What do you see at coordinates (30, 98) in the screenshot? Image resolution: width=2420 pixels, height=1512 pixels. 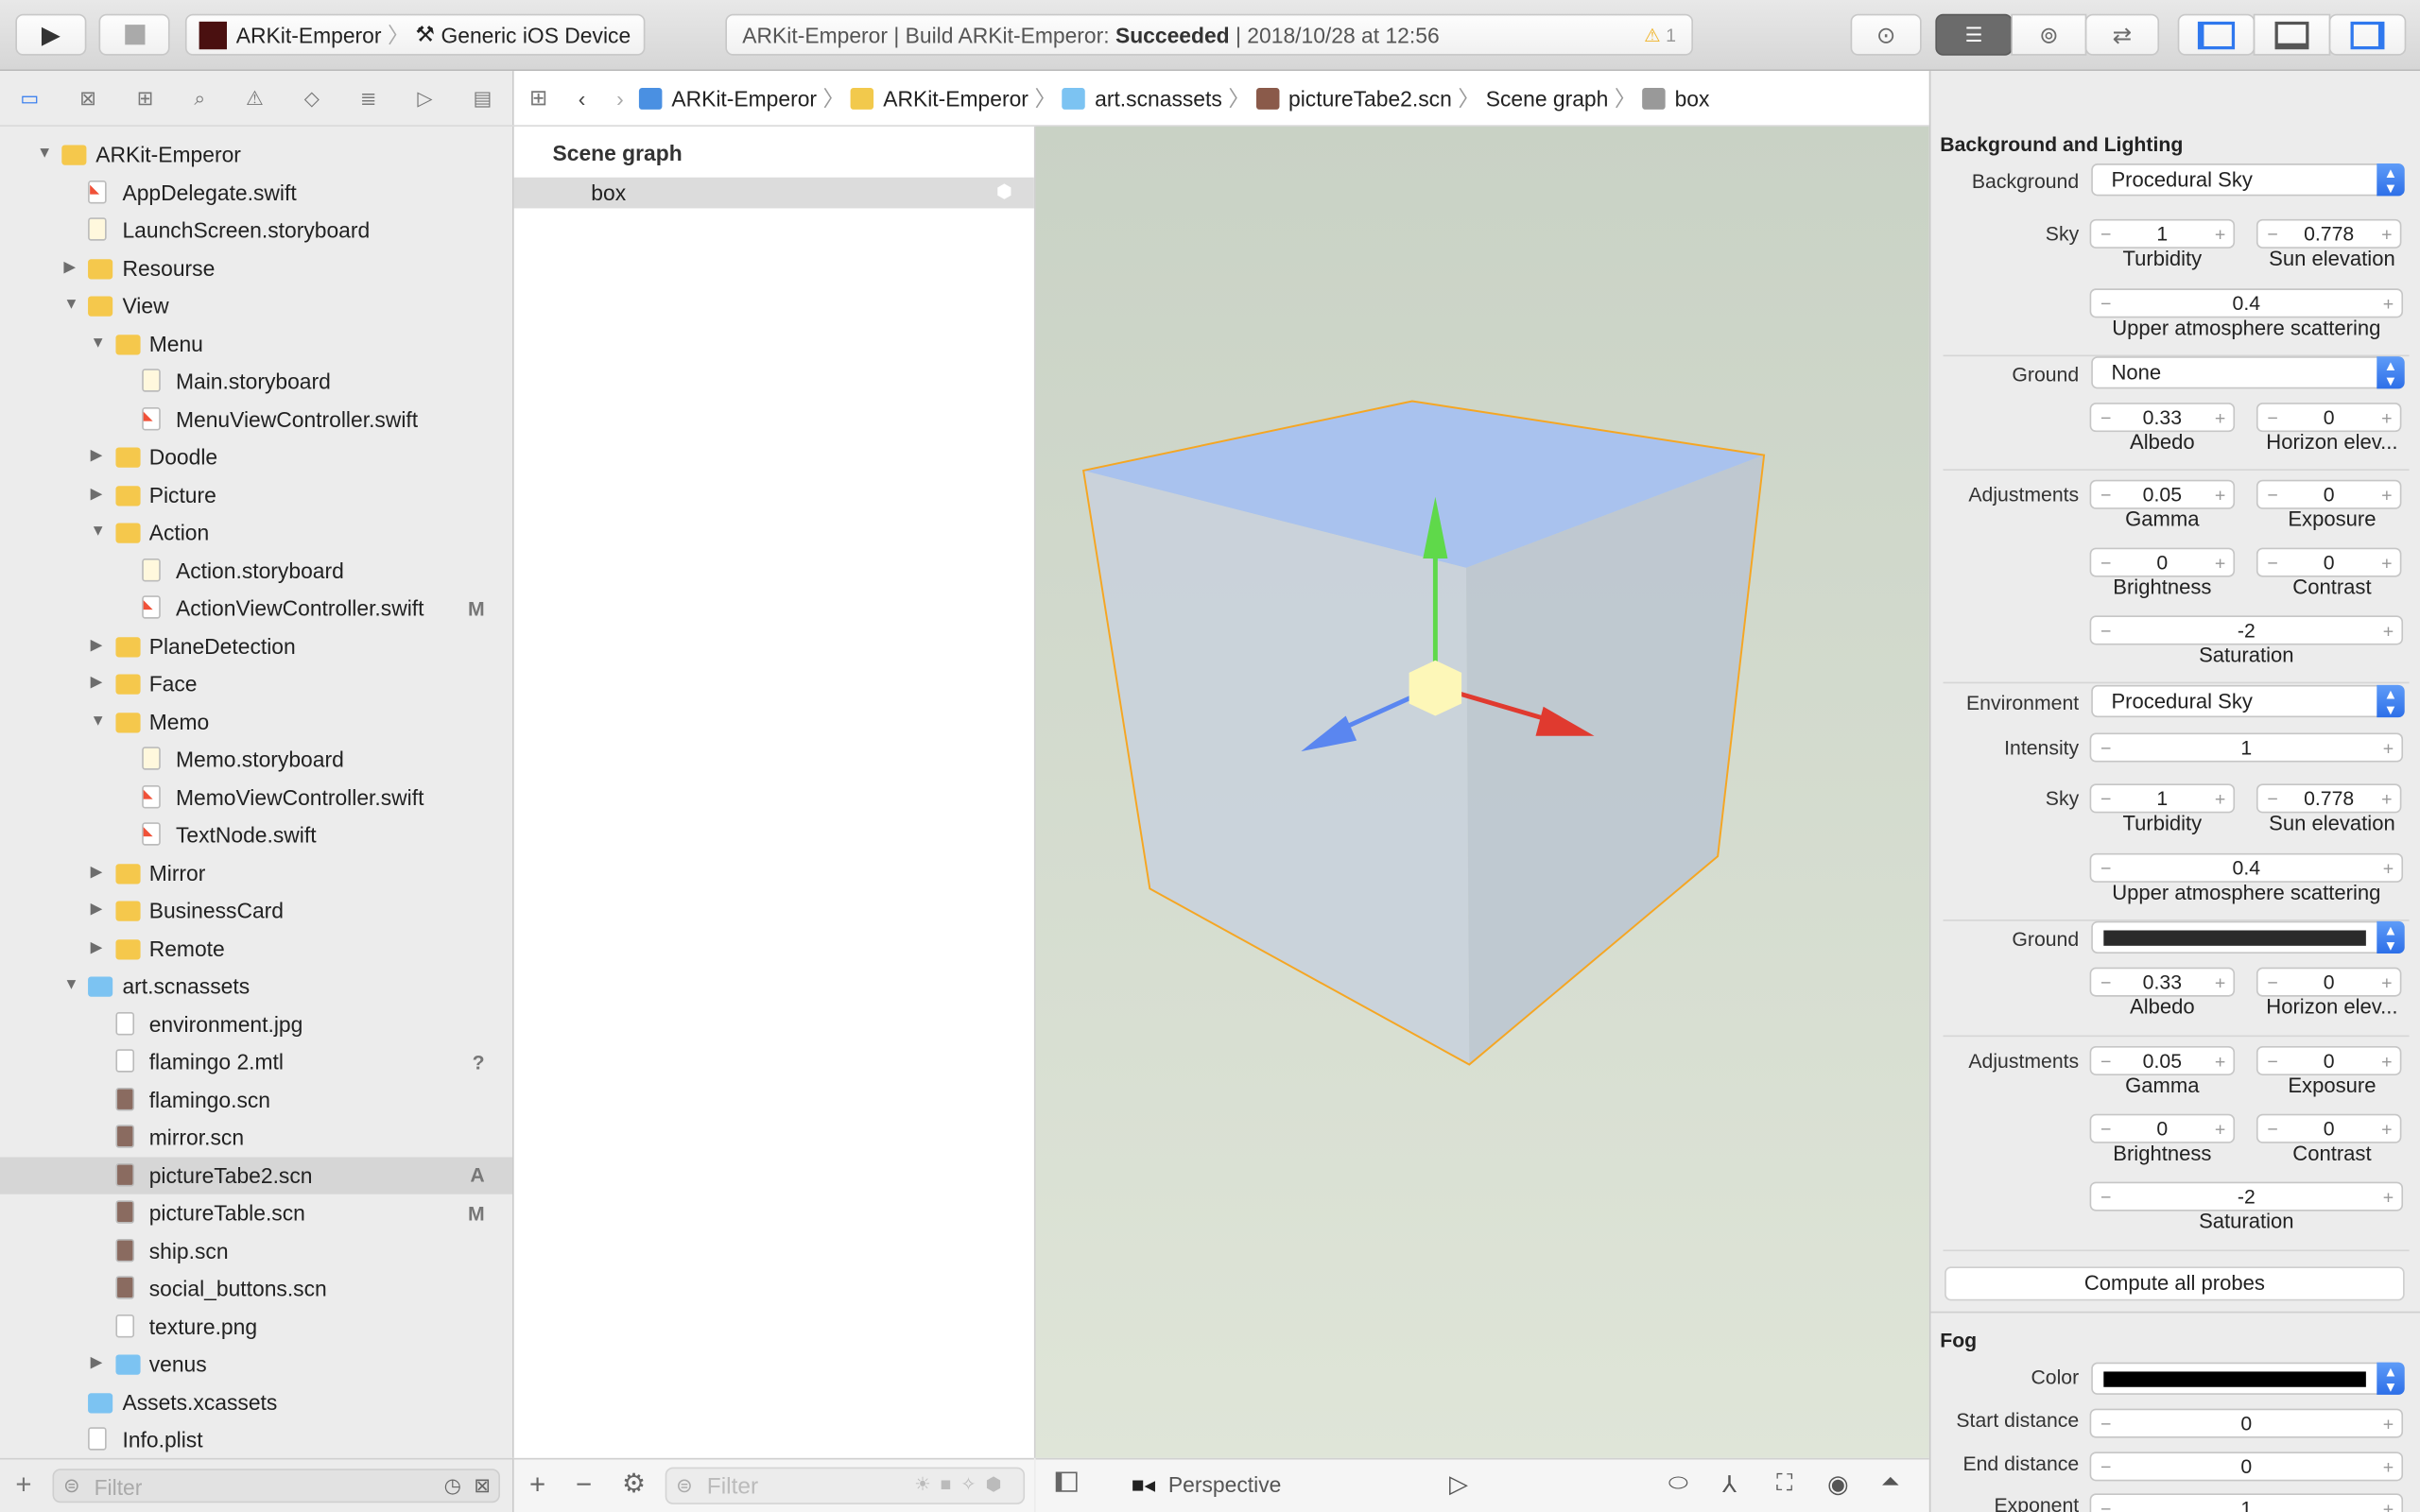 I see `folder-icon: ▭` at bounding box center [30, 98].